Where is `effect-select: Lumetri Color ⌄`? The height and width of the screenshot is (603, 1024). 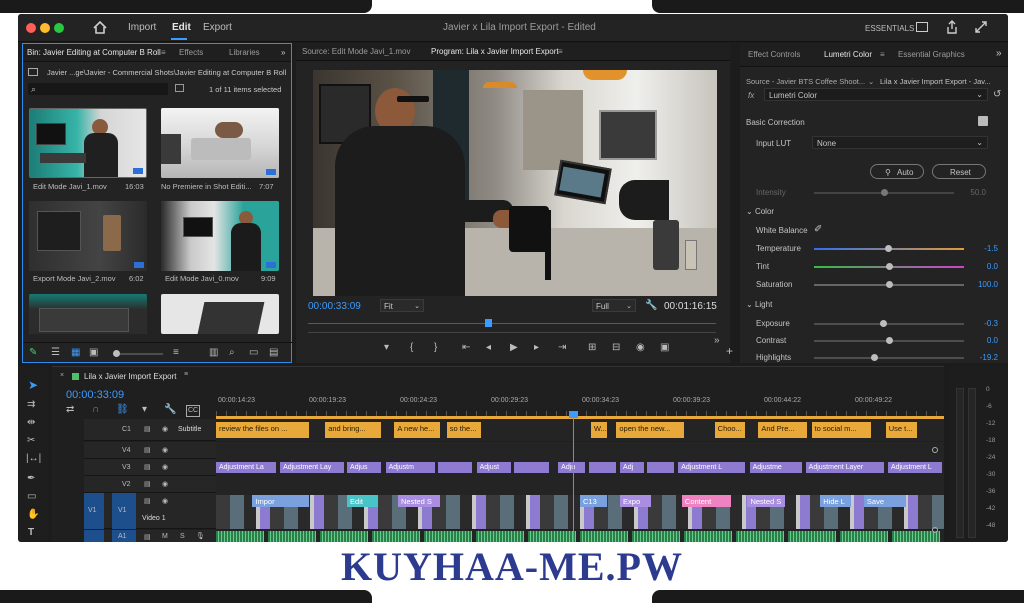
effect-select: Lumetri Color ⌄ is located at coordinates (876, 94).